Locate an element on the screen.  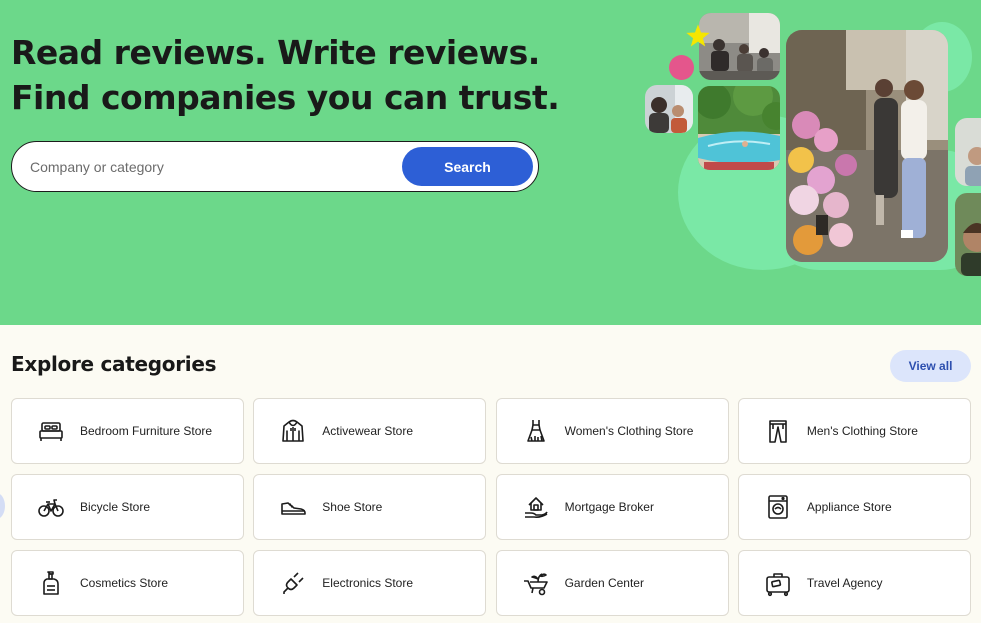
search-bar: Search is located at coordinates (275, 166).